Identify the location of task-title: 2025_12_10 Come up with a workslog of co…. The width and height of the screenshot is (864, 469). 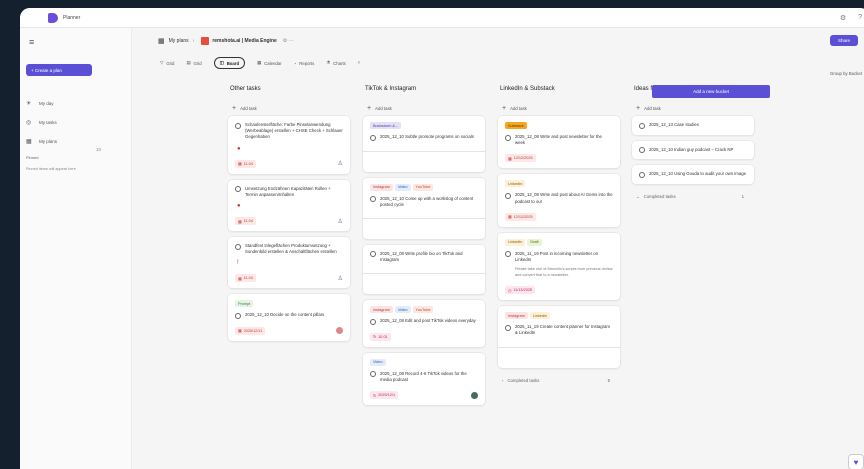
(427, 201).